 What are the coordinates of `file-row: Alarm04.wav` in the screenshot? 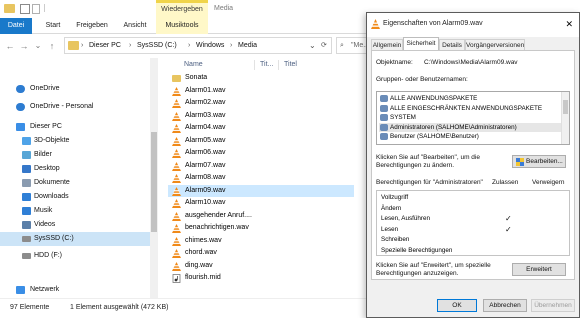 It's located at (261, 128).